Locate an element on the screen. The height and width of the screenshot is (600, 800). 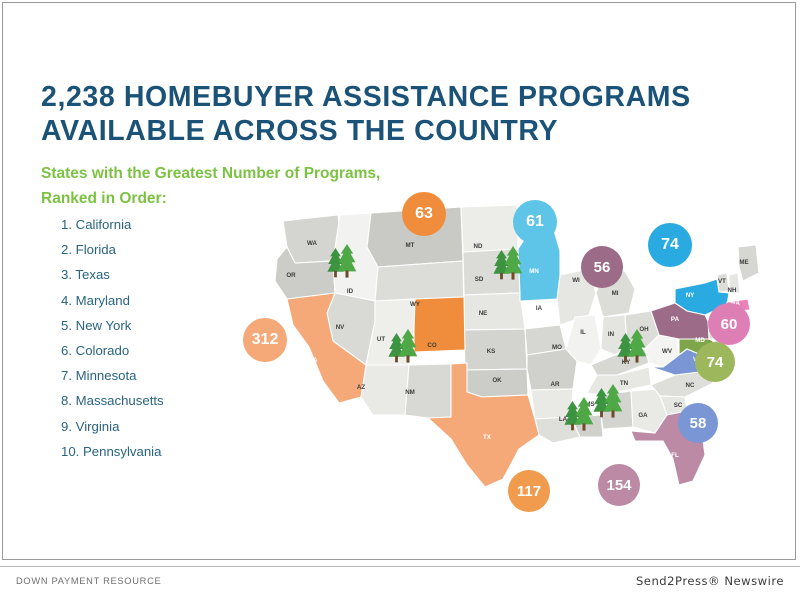
list-item-state: Colorado is located at coordinates (101, 351).